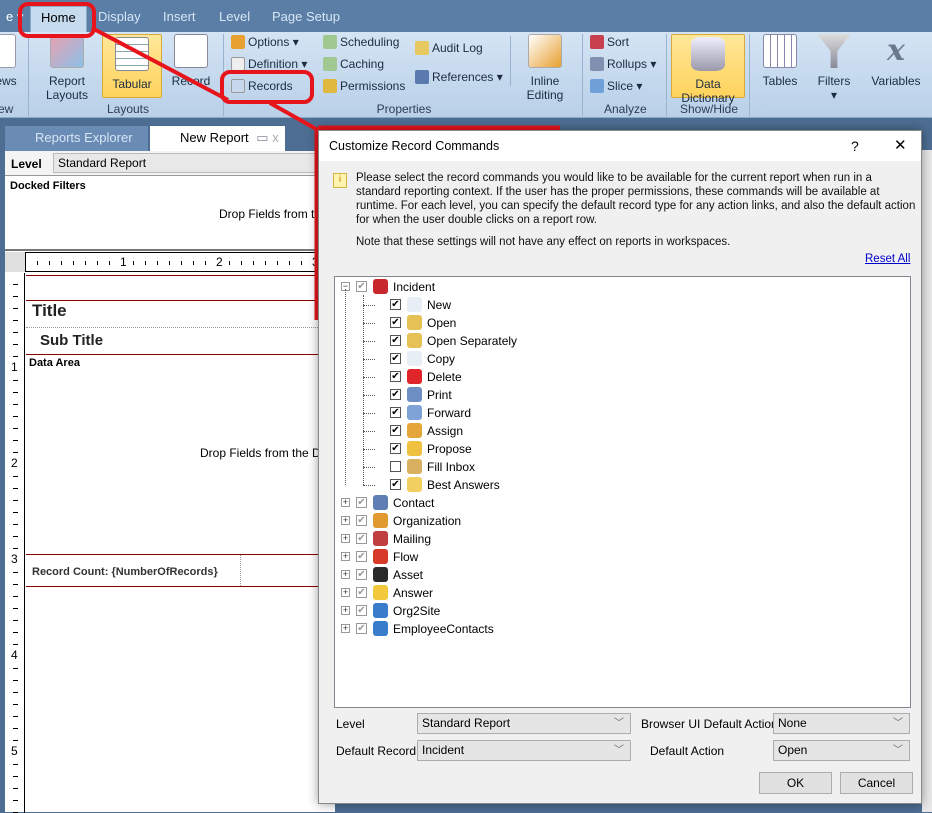 The height and width of the screenshot is (813, 932). Describe the element at coordinates (524, 723) in the screenshot. I see `level-select: Standard Report ﹀` at that location.